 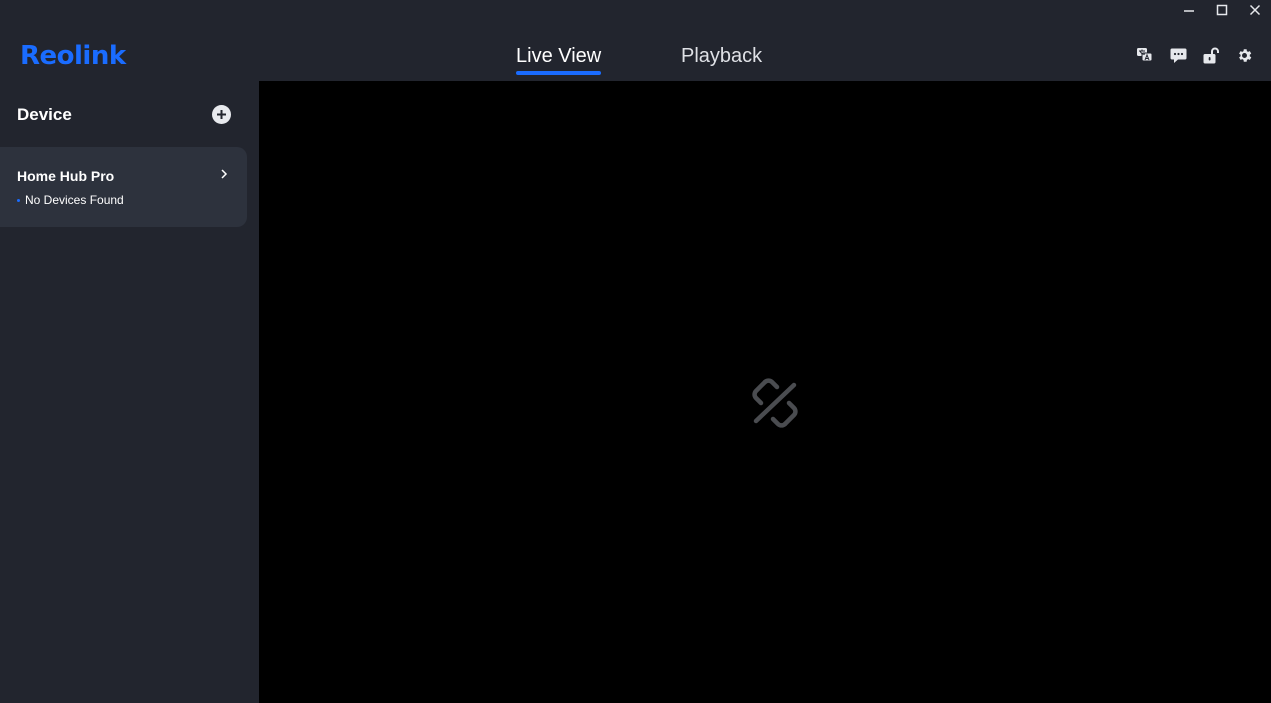 I want to click on status-dot, so click(x=18, y=200).